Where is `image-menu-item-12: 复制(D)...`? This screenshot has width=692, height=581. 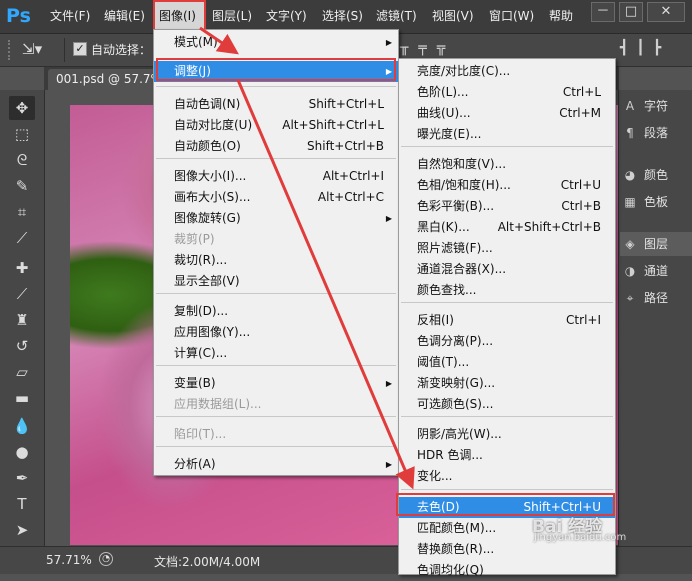 image-menu-item-12: 复制(D)... is located at coordinates (276, 311).